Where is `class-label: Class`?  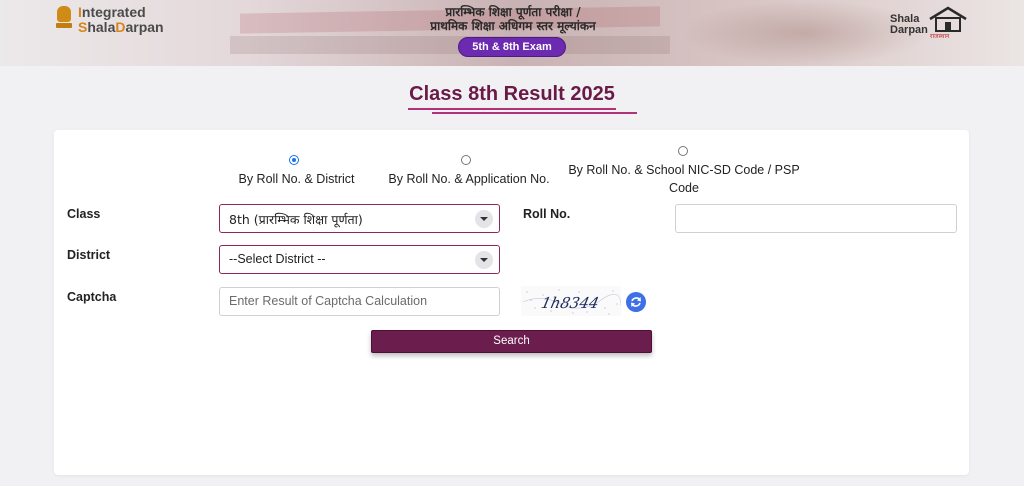
class-label: Class is located at coordinates (84, 214).